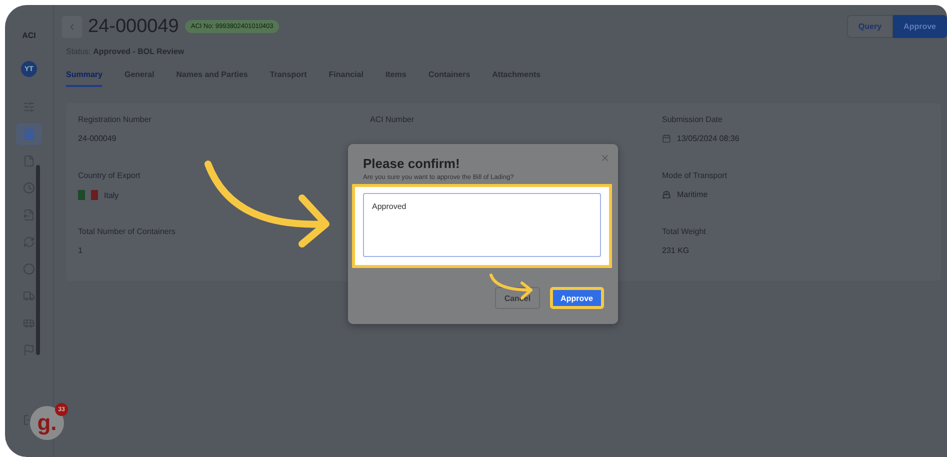 The image size is (947, 457). What do you see at coordinates (482, 225) in the screenshot?
I see `comment-field: Approved` at bounding box center [482, 225].